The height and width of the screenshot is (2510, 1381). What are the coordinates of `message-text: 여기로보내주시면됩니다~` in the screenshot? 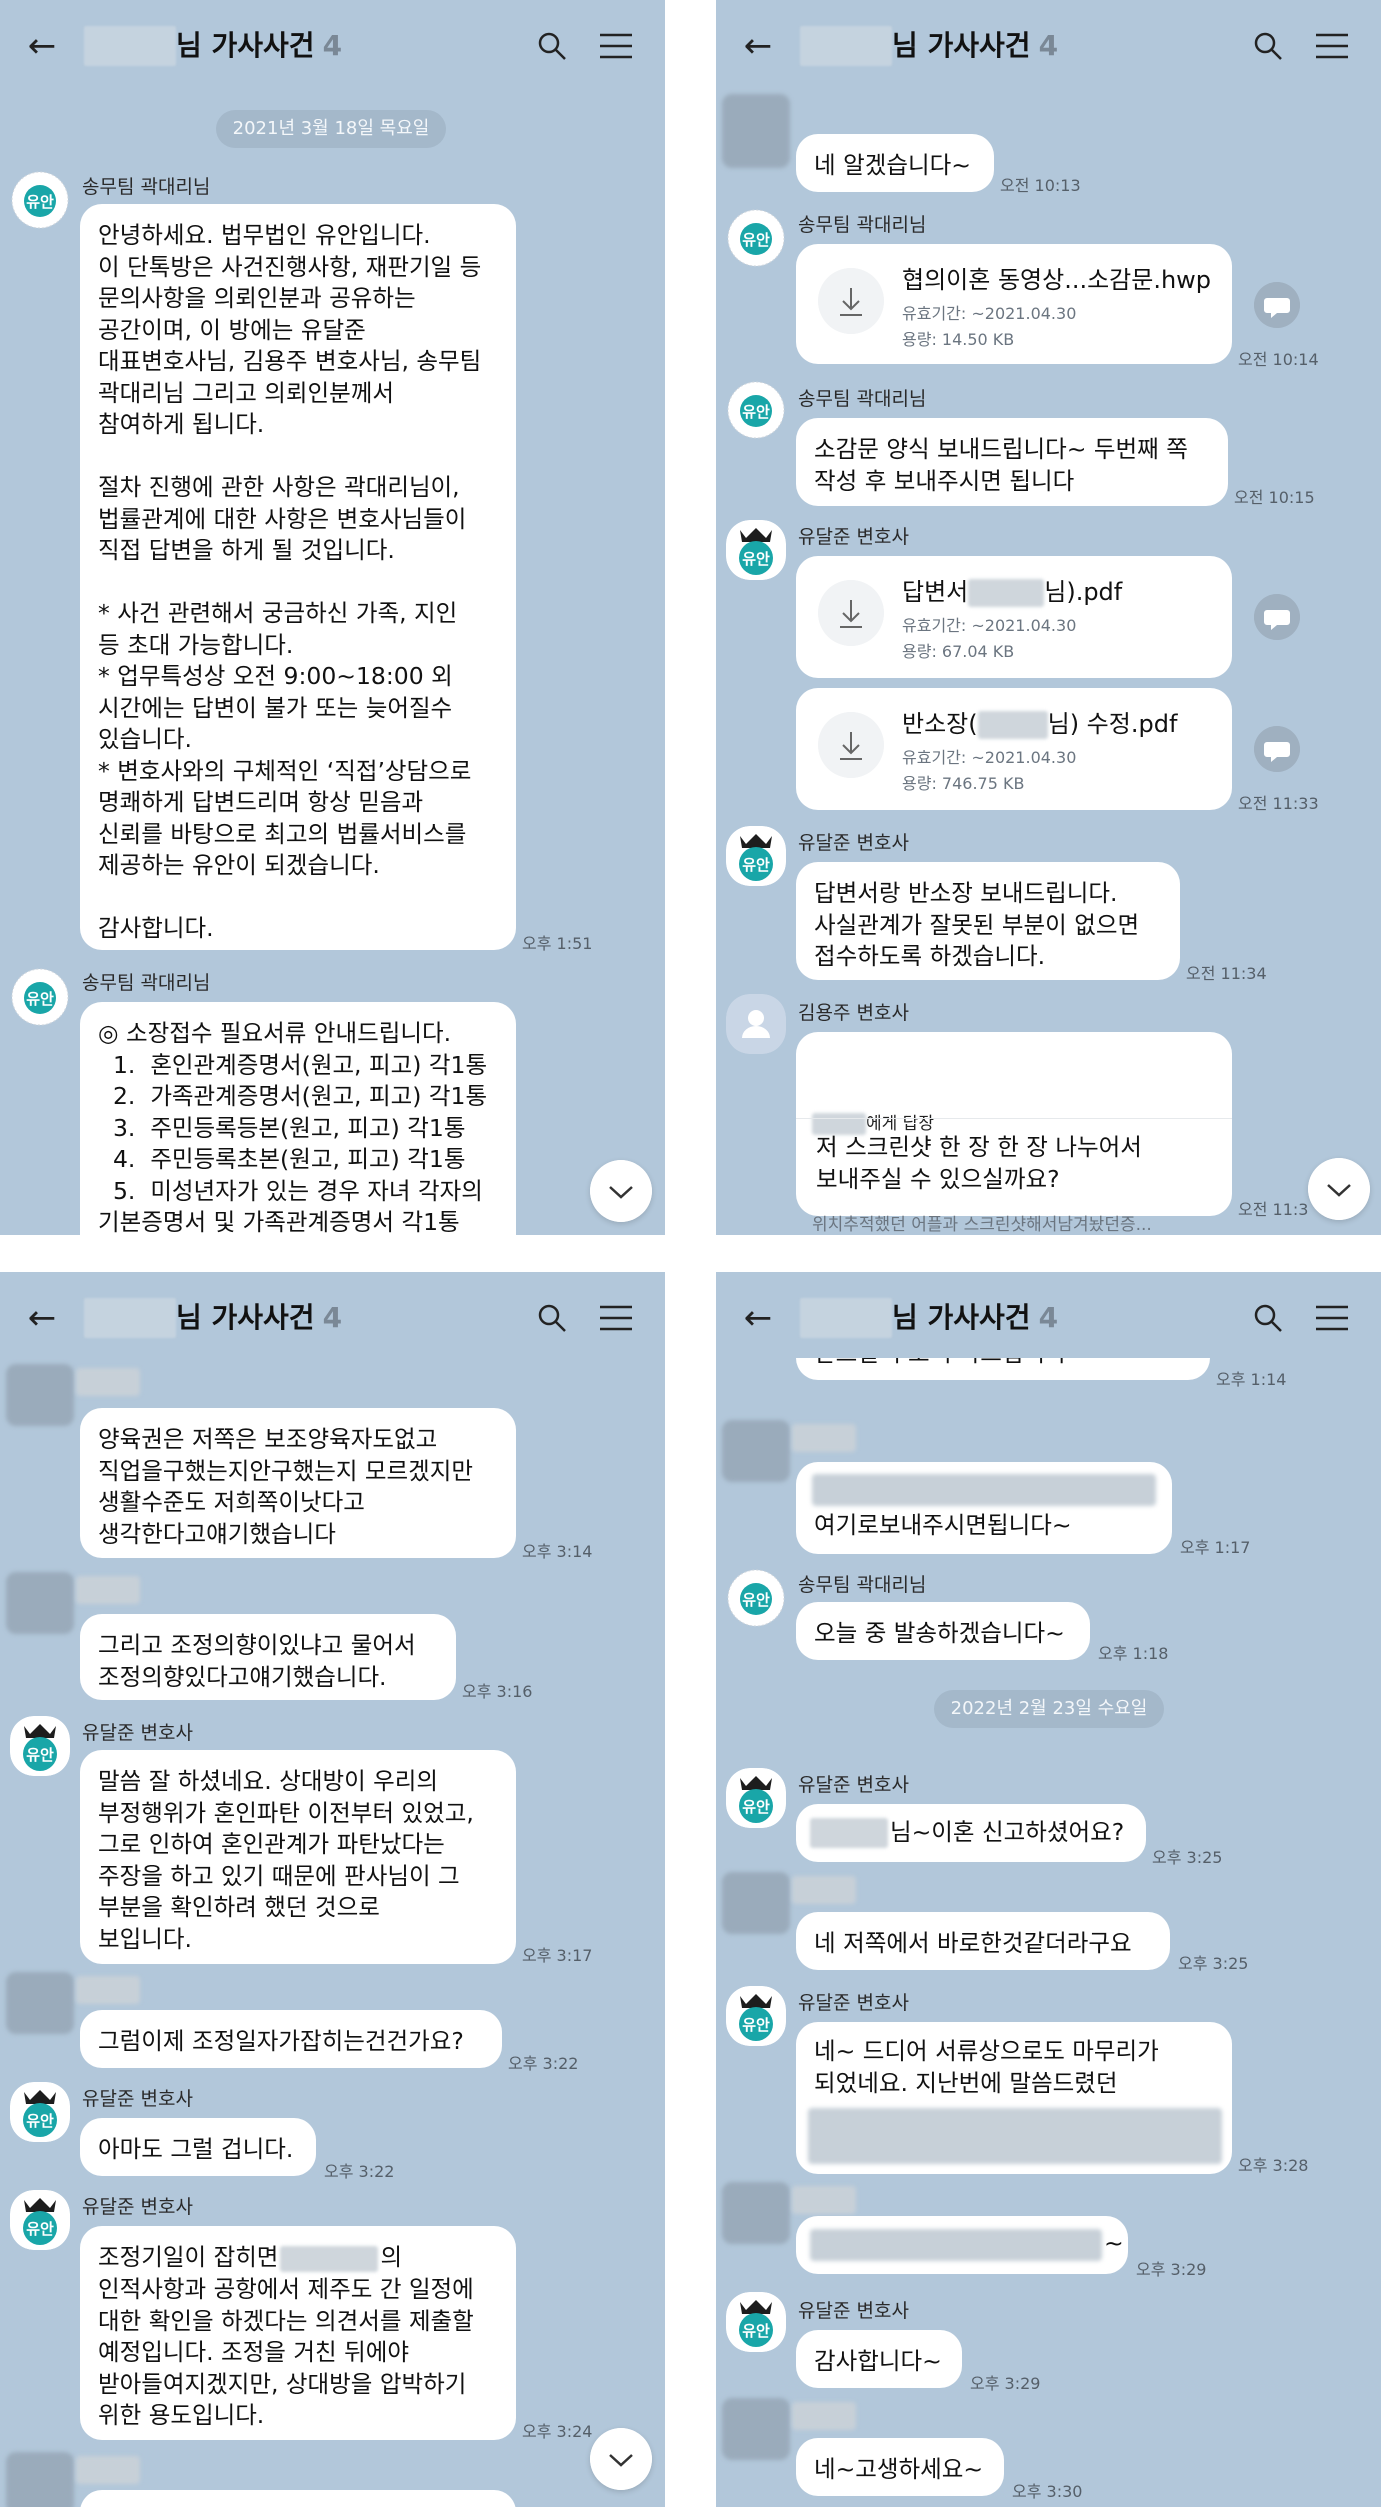 It's located at (943, 1525).